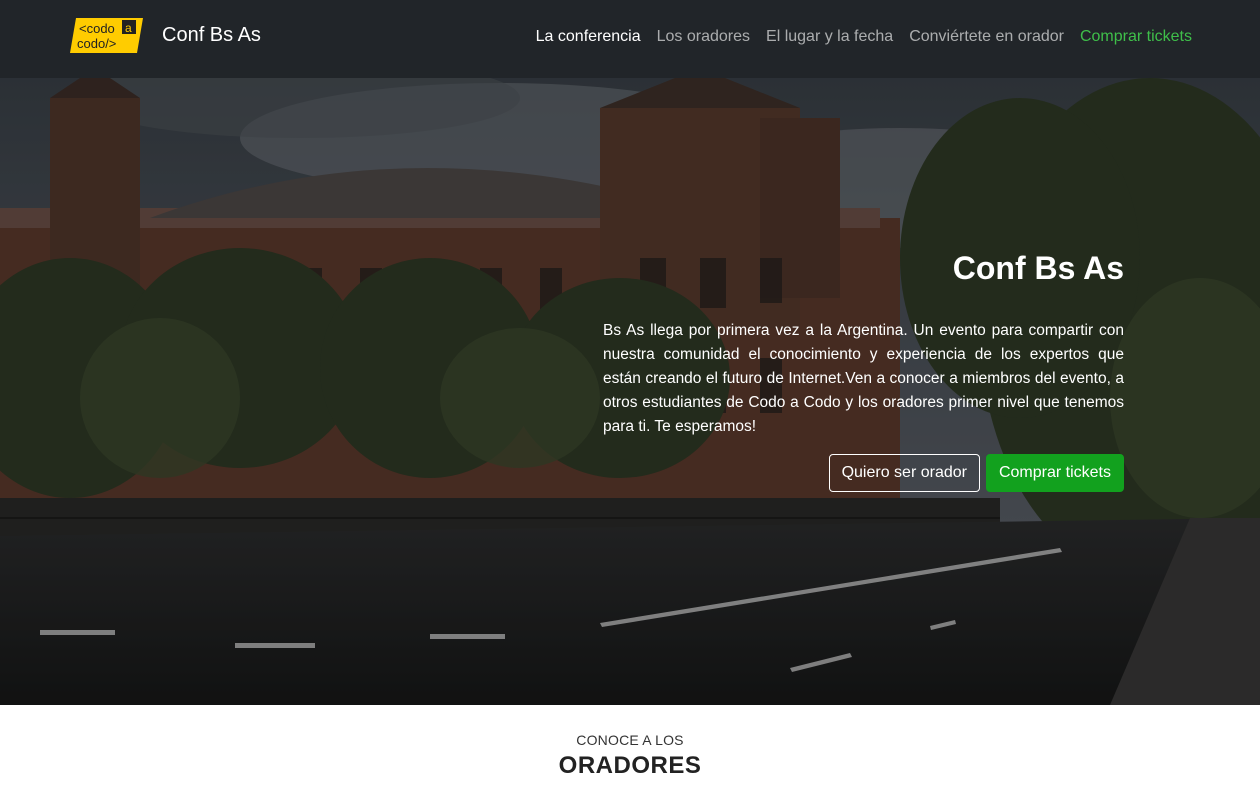 The height and width of the screenshot is (792, 1260). What do you see at coordinates (1054, 473) in the screenshot?
I see `buy-tickets-button: Comprar tickets` at bounding box center [1054, 473].